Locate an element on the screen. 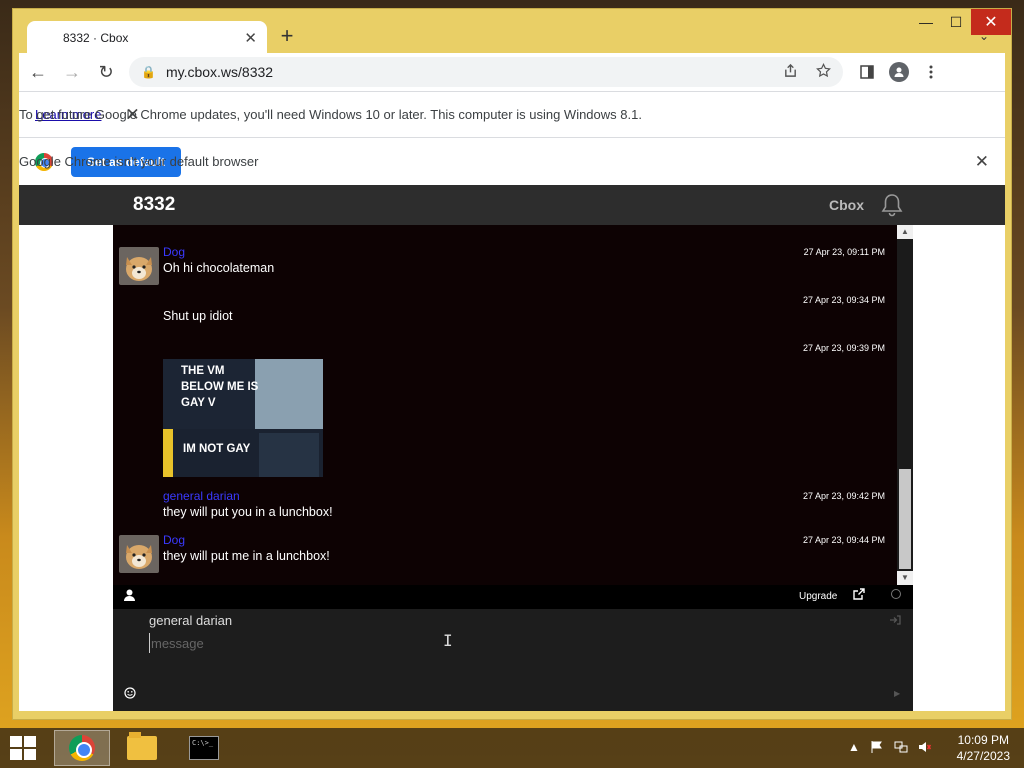 This screenshot has width=1024, height=768. clock-time: 10:09 PM is located at coordinates (983, 740).